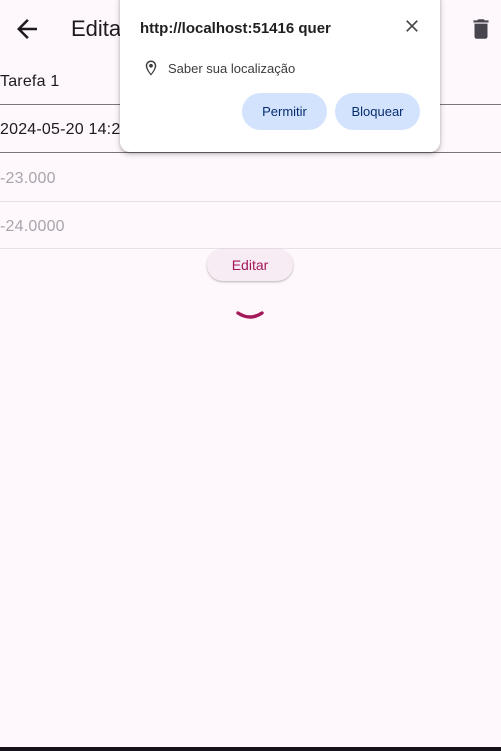 The height and width of the screenshot is (751, 501). What do you see at coordinates (250, 178) in the screenshot?
I see `latitude-field: -23.000` at bounding box center [250, 178].